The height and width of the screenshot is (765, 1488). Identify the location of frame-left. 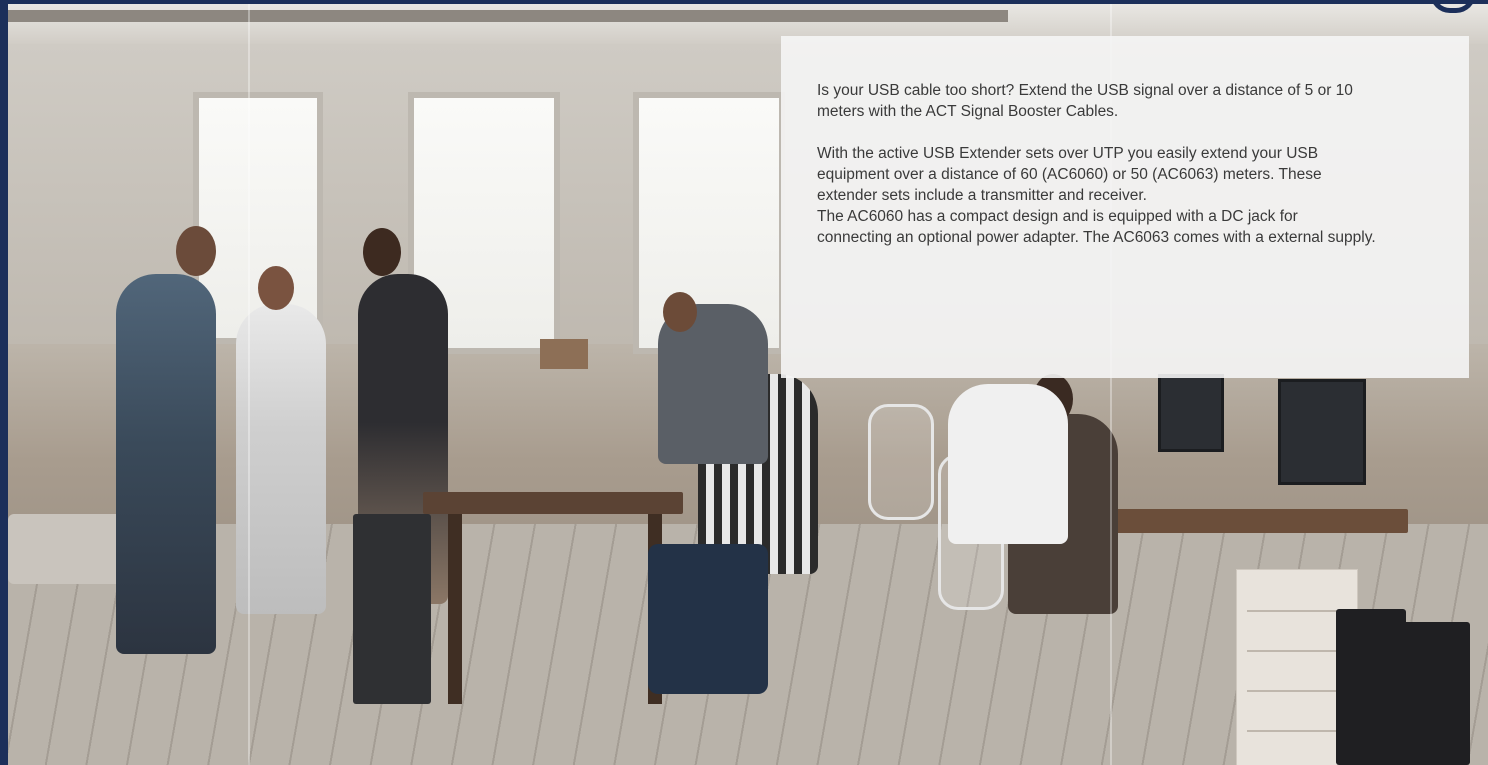
(4, 382).